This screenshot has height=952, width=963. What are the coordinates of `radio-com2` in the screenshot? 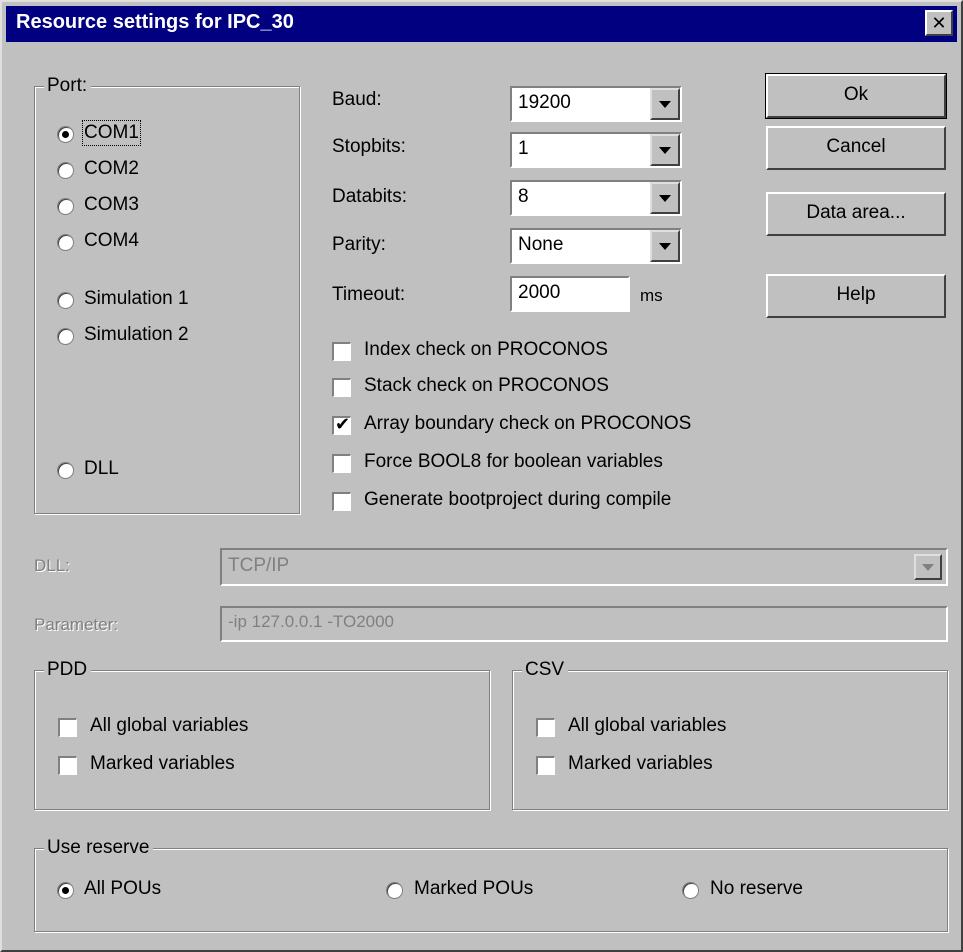 It's located at (65, 170).